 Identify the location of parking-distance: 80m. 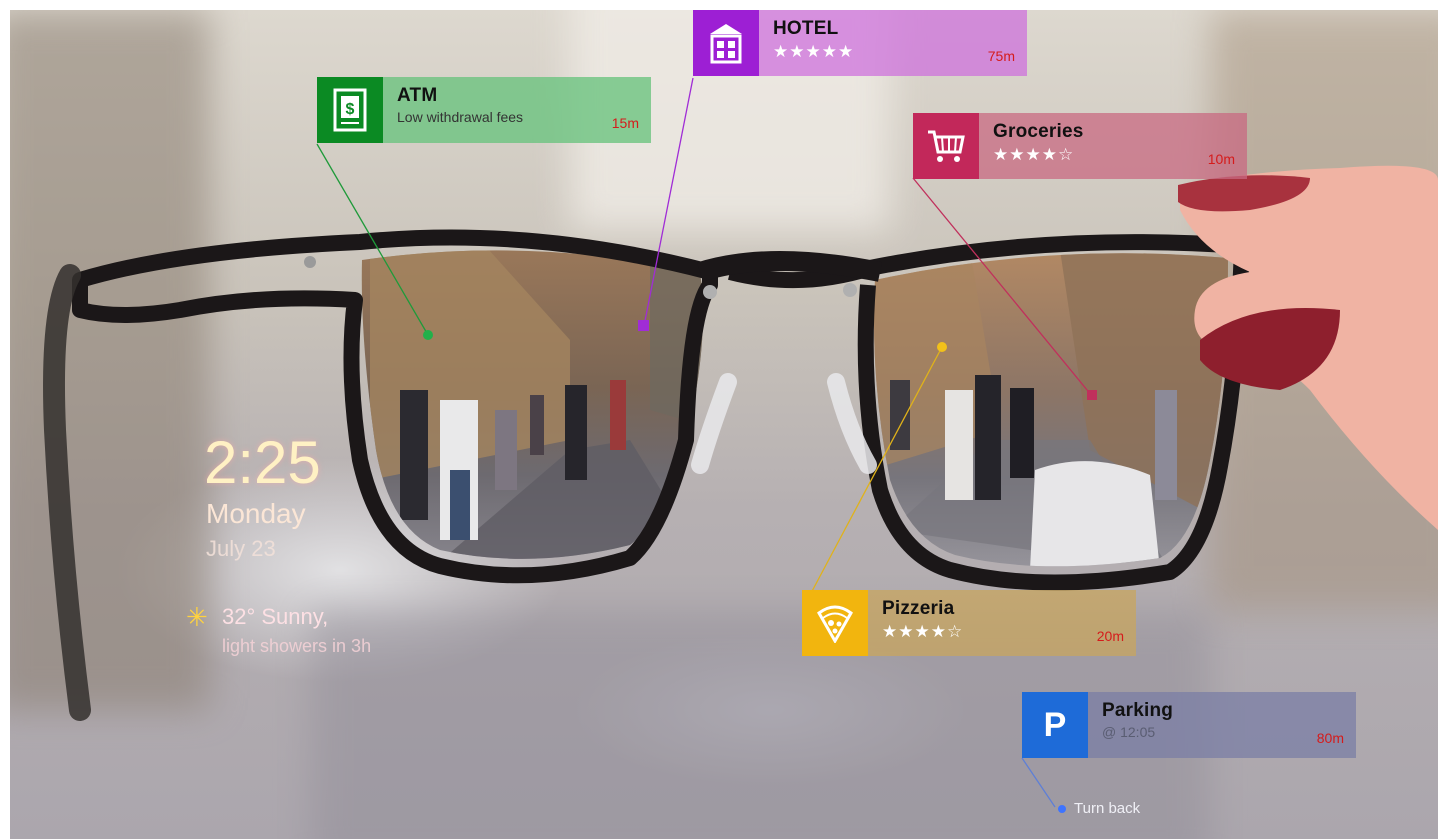
(1330, 738).